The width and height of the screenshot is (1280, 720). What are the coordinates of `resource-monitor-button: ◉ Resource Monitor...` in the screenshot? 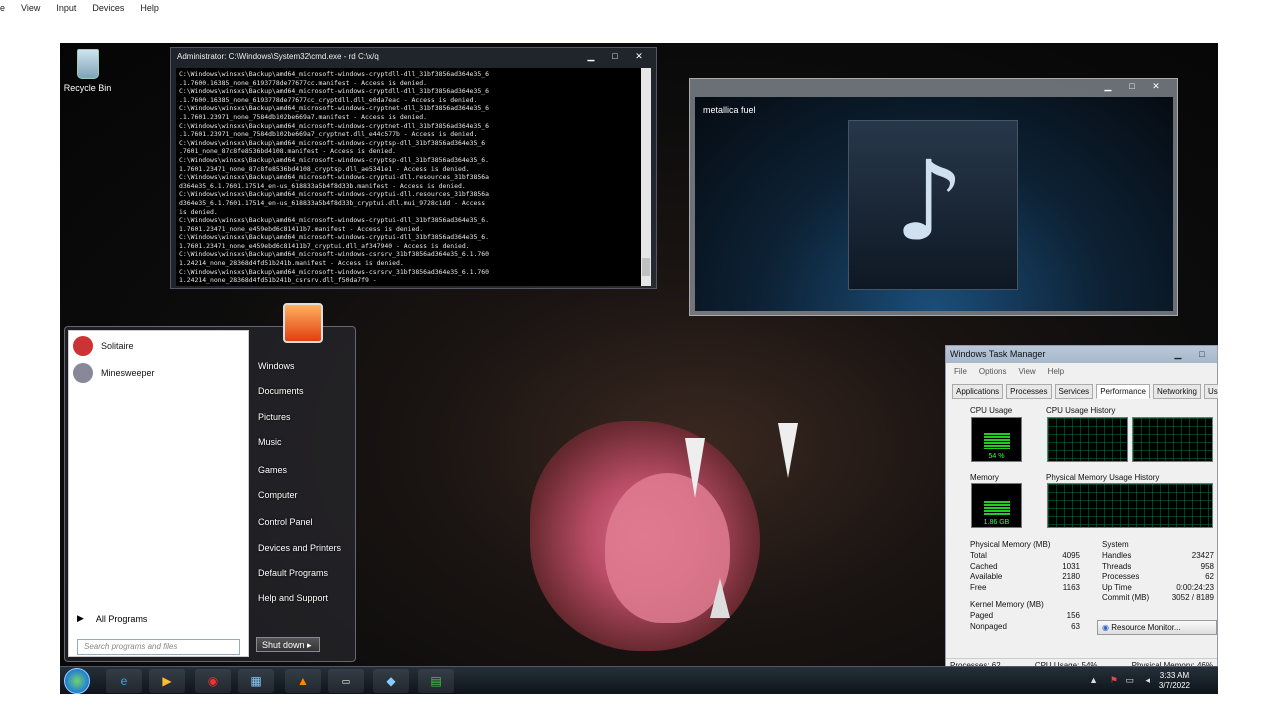 It's located at (1157, 627).